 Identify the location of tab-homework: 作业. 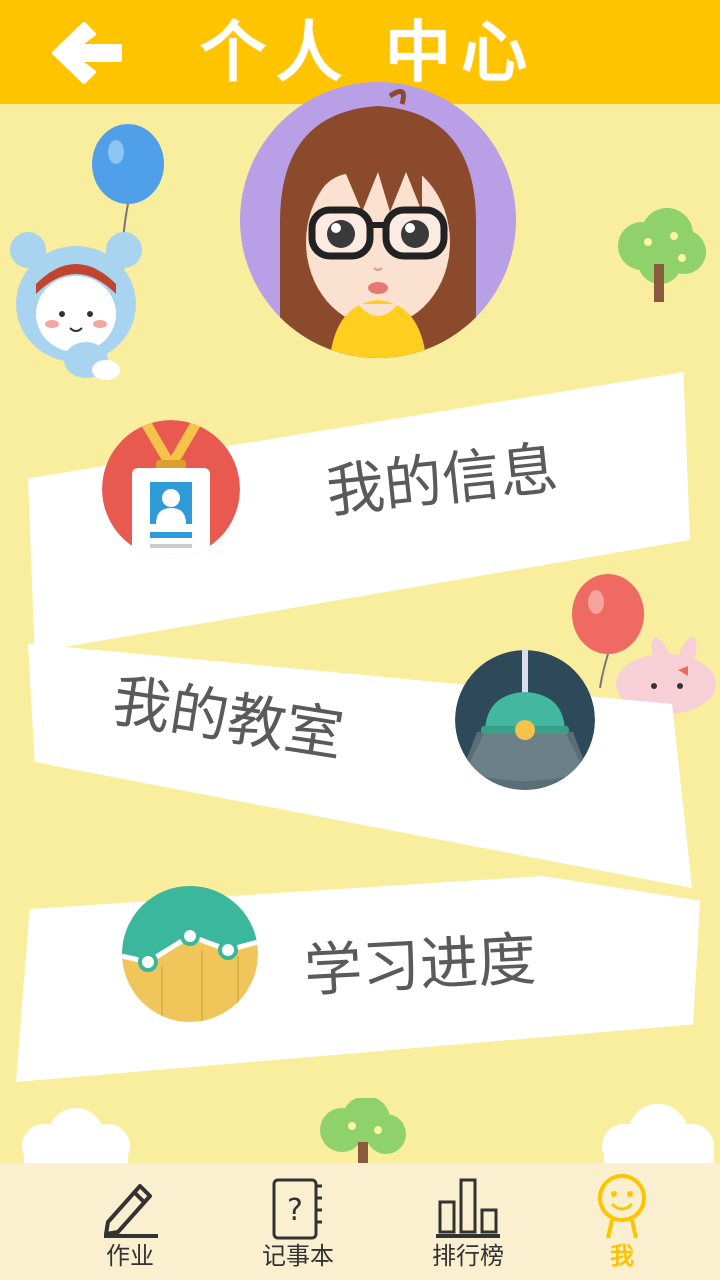
(130, 1223).